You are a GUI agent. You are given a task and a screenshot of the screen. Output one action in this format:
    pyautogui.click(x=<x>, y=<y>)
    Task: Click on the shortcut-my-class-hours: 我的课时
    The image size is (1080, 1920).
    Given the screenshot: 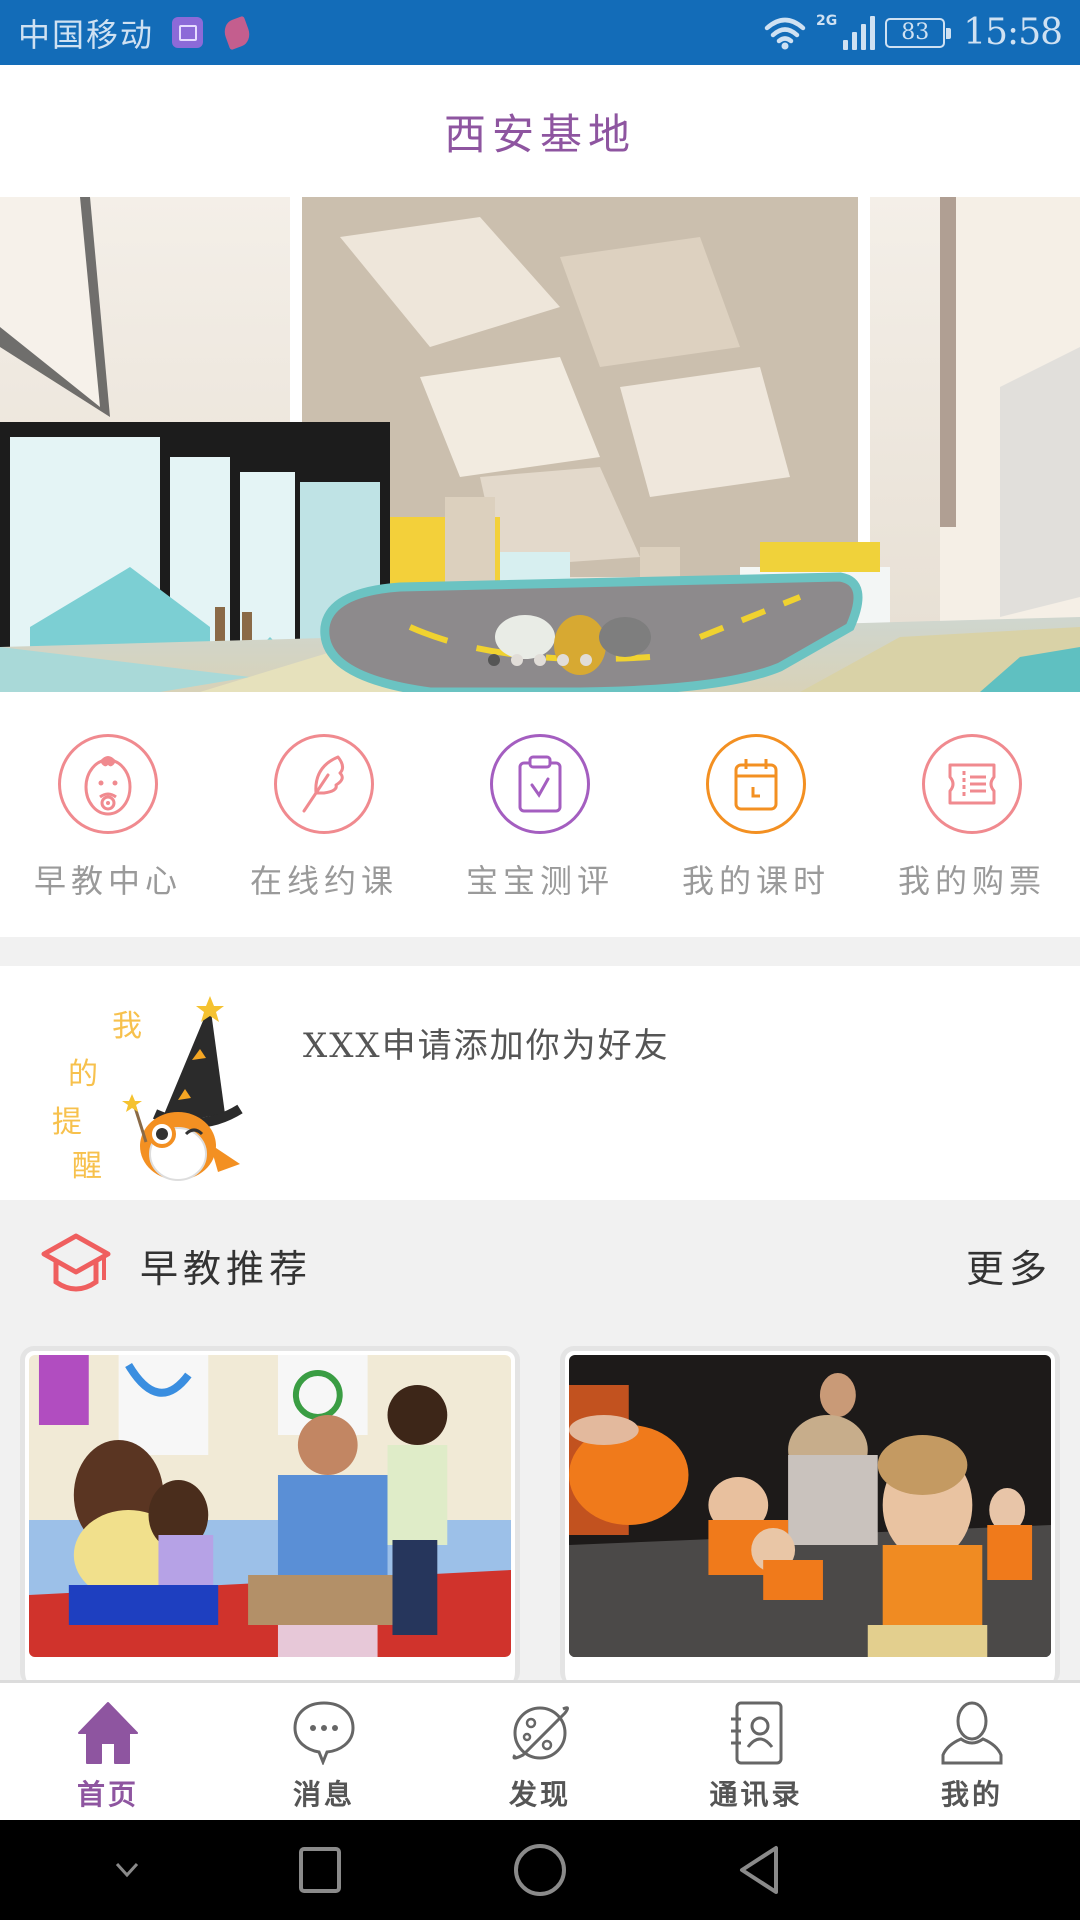 What is the action you would take?
    pyautogui.click(x=756, y=814)
    